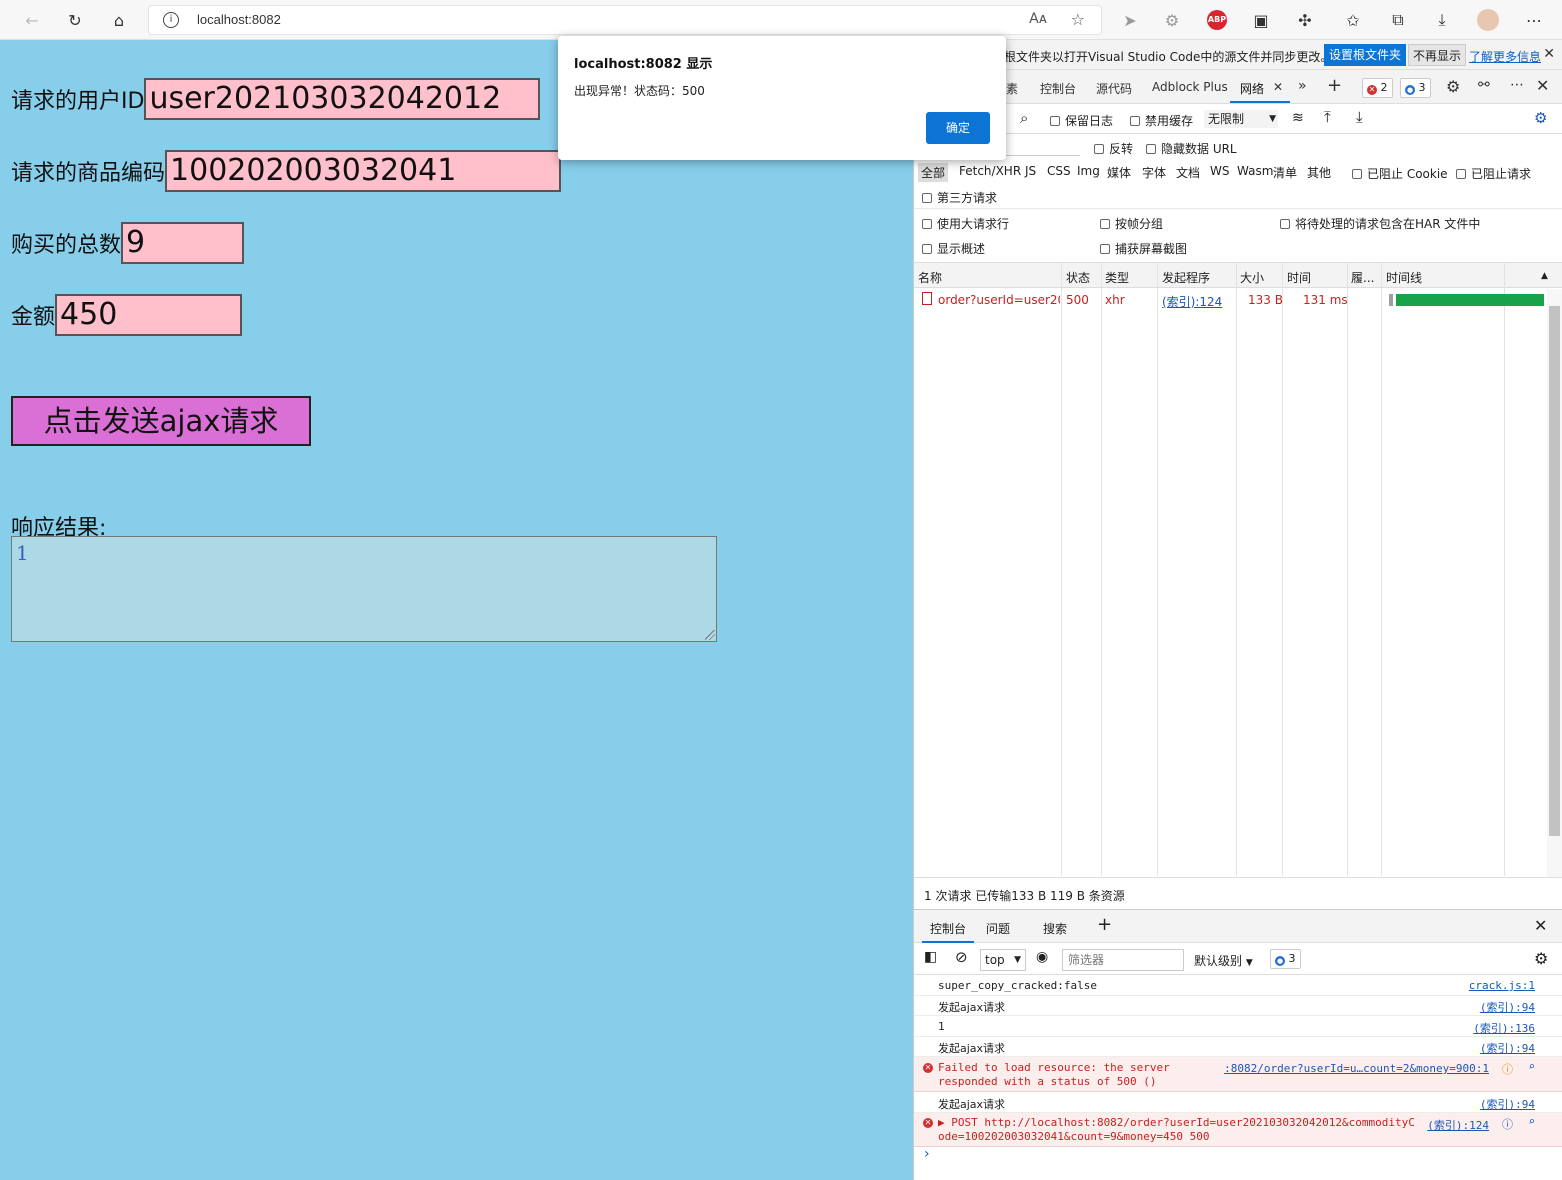  What do you see at coordinates (1114, 88) in the screenshot?
I see `tab-sources: 源代码` at bounding box center [1114, 88].